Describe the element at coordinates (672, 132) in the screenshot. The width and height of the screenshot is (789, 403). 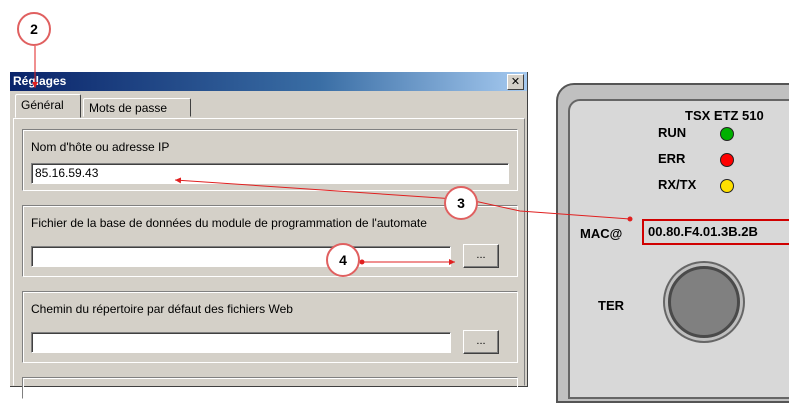
I see `led-label-run: RUN` at that location.